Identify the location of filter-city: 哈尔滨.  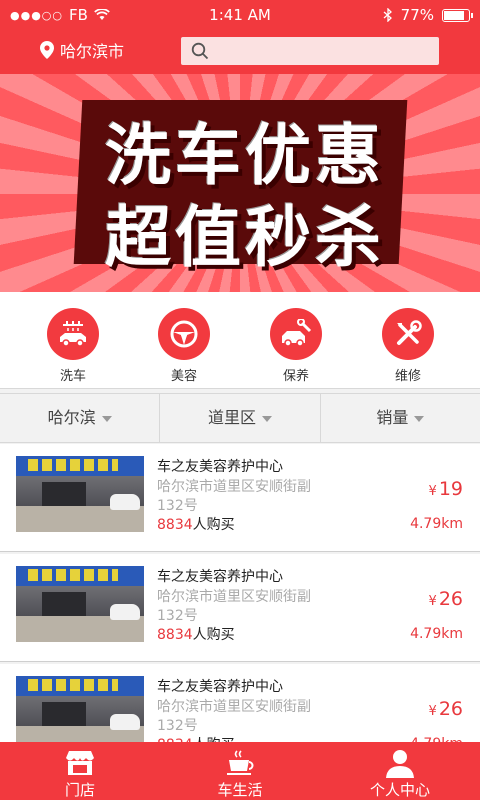
(80, 418).